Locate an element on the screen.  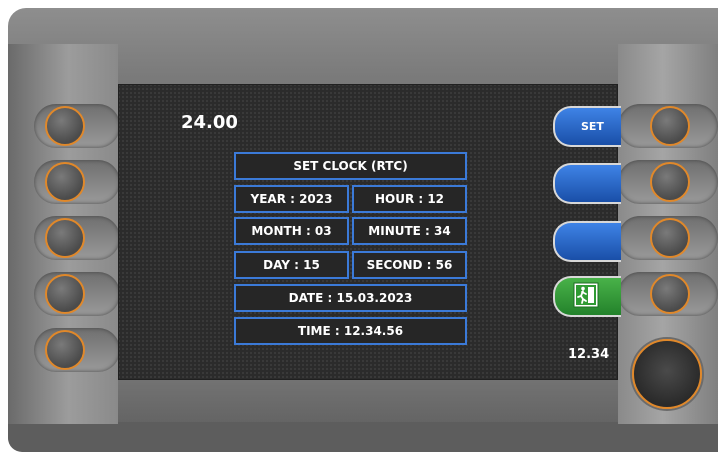
second-field: SECOND : 56 is located at coordinates (409, 265).